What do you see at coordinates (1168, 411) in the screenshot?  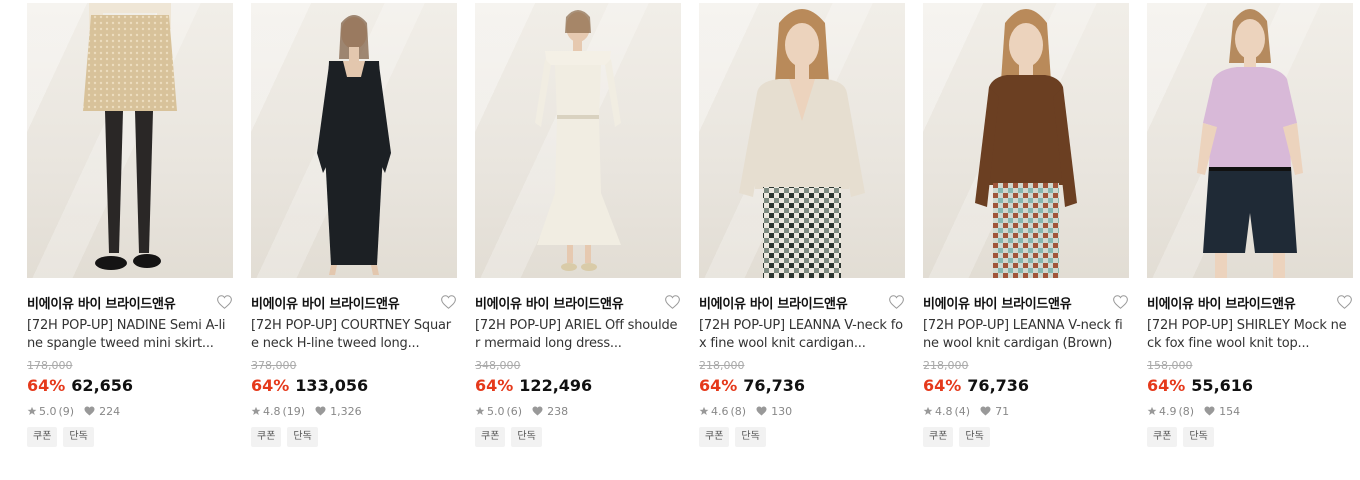 I see `rating-value: 4.9` at bounding box center [1168, 411].